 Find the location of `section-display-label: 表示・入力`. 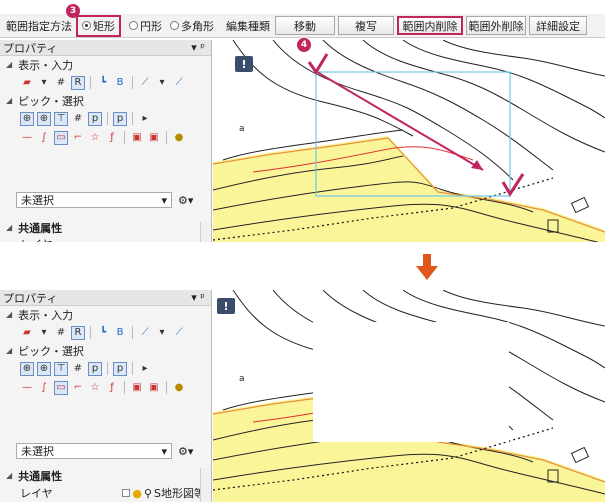

section-display-label: 表示・入力 is located at coordinates (46, 65).